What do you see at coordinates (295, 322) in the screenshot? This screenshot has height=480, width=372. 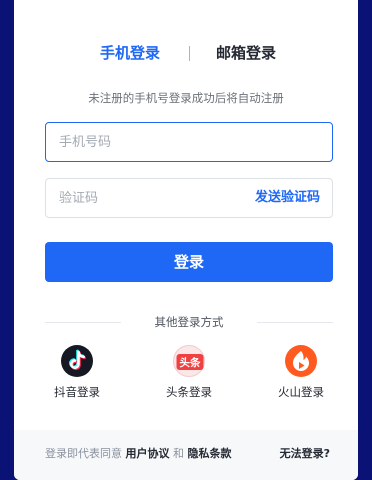 I see `divider-line-right` at bounding box center [295, 322].